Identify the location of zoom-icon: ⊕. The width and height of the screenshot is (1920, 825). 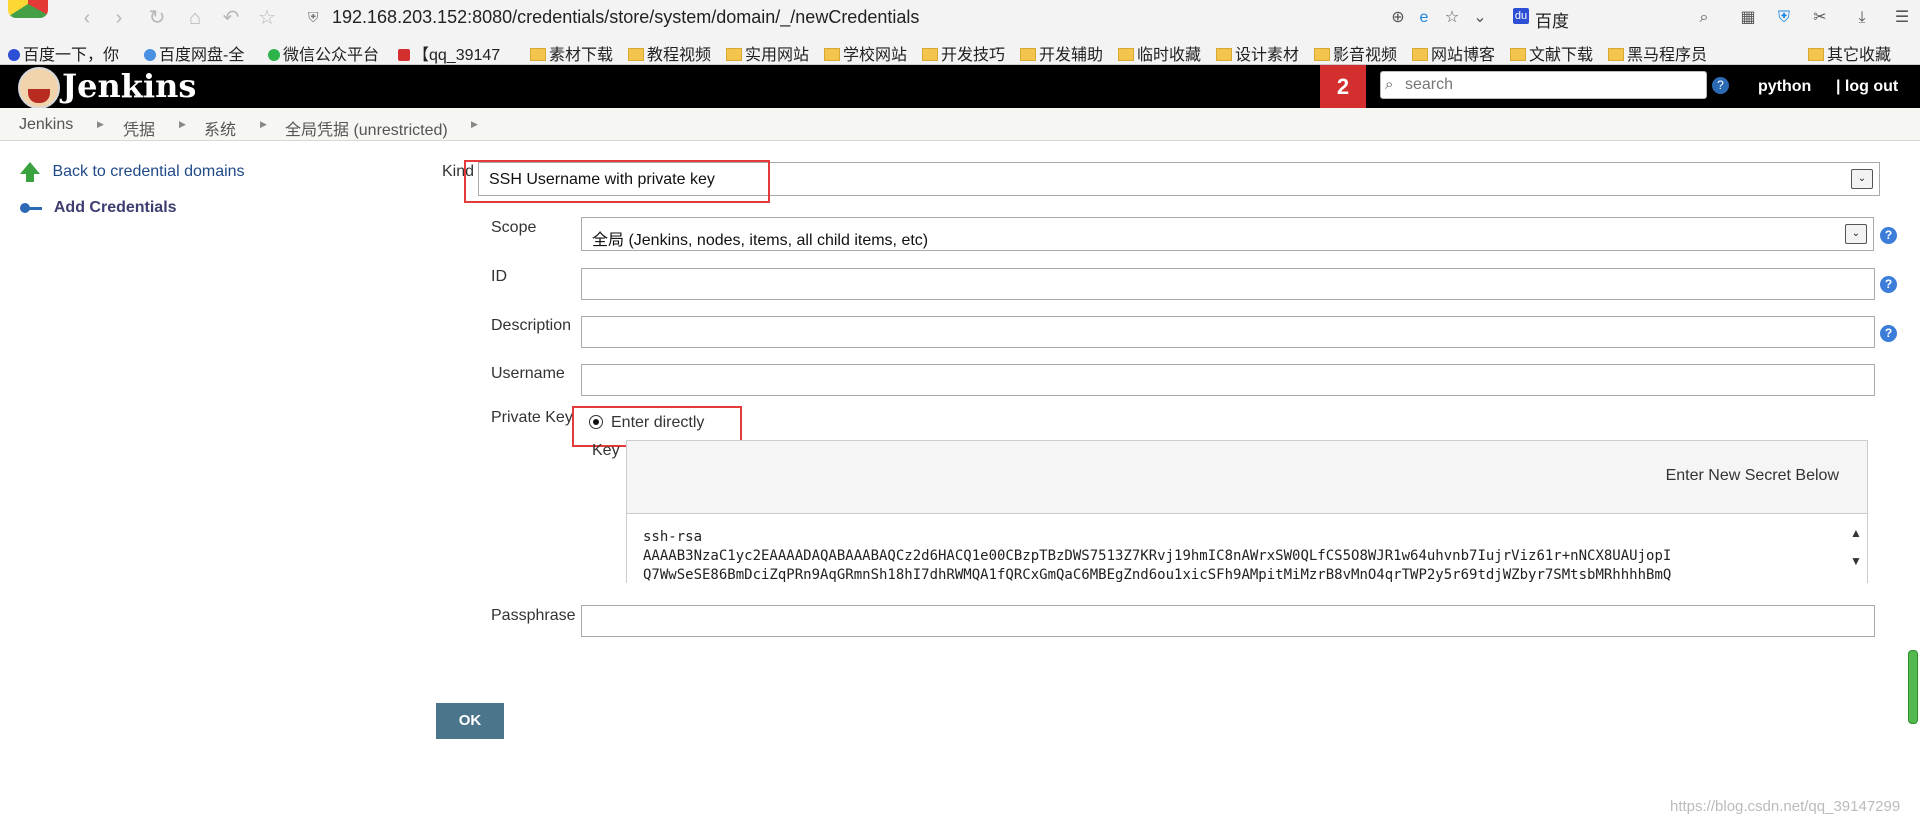
(1398, 18).